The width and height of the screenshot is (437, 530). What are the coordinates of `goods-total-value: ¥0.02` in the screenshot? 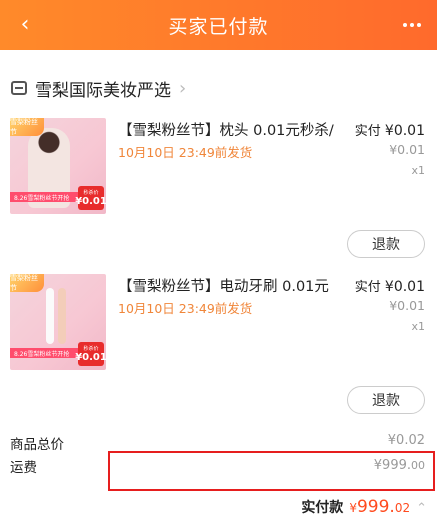 It's located at (406, 440).